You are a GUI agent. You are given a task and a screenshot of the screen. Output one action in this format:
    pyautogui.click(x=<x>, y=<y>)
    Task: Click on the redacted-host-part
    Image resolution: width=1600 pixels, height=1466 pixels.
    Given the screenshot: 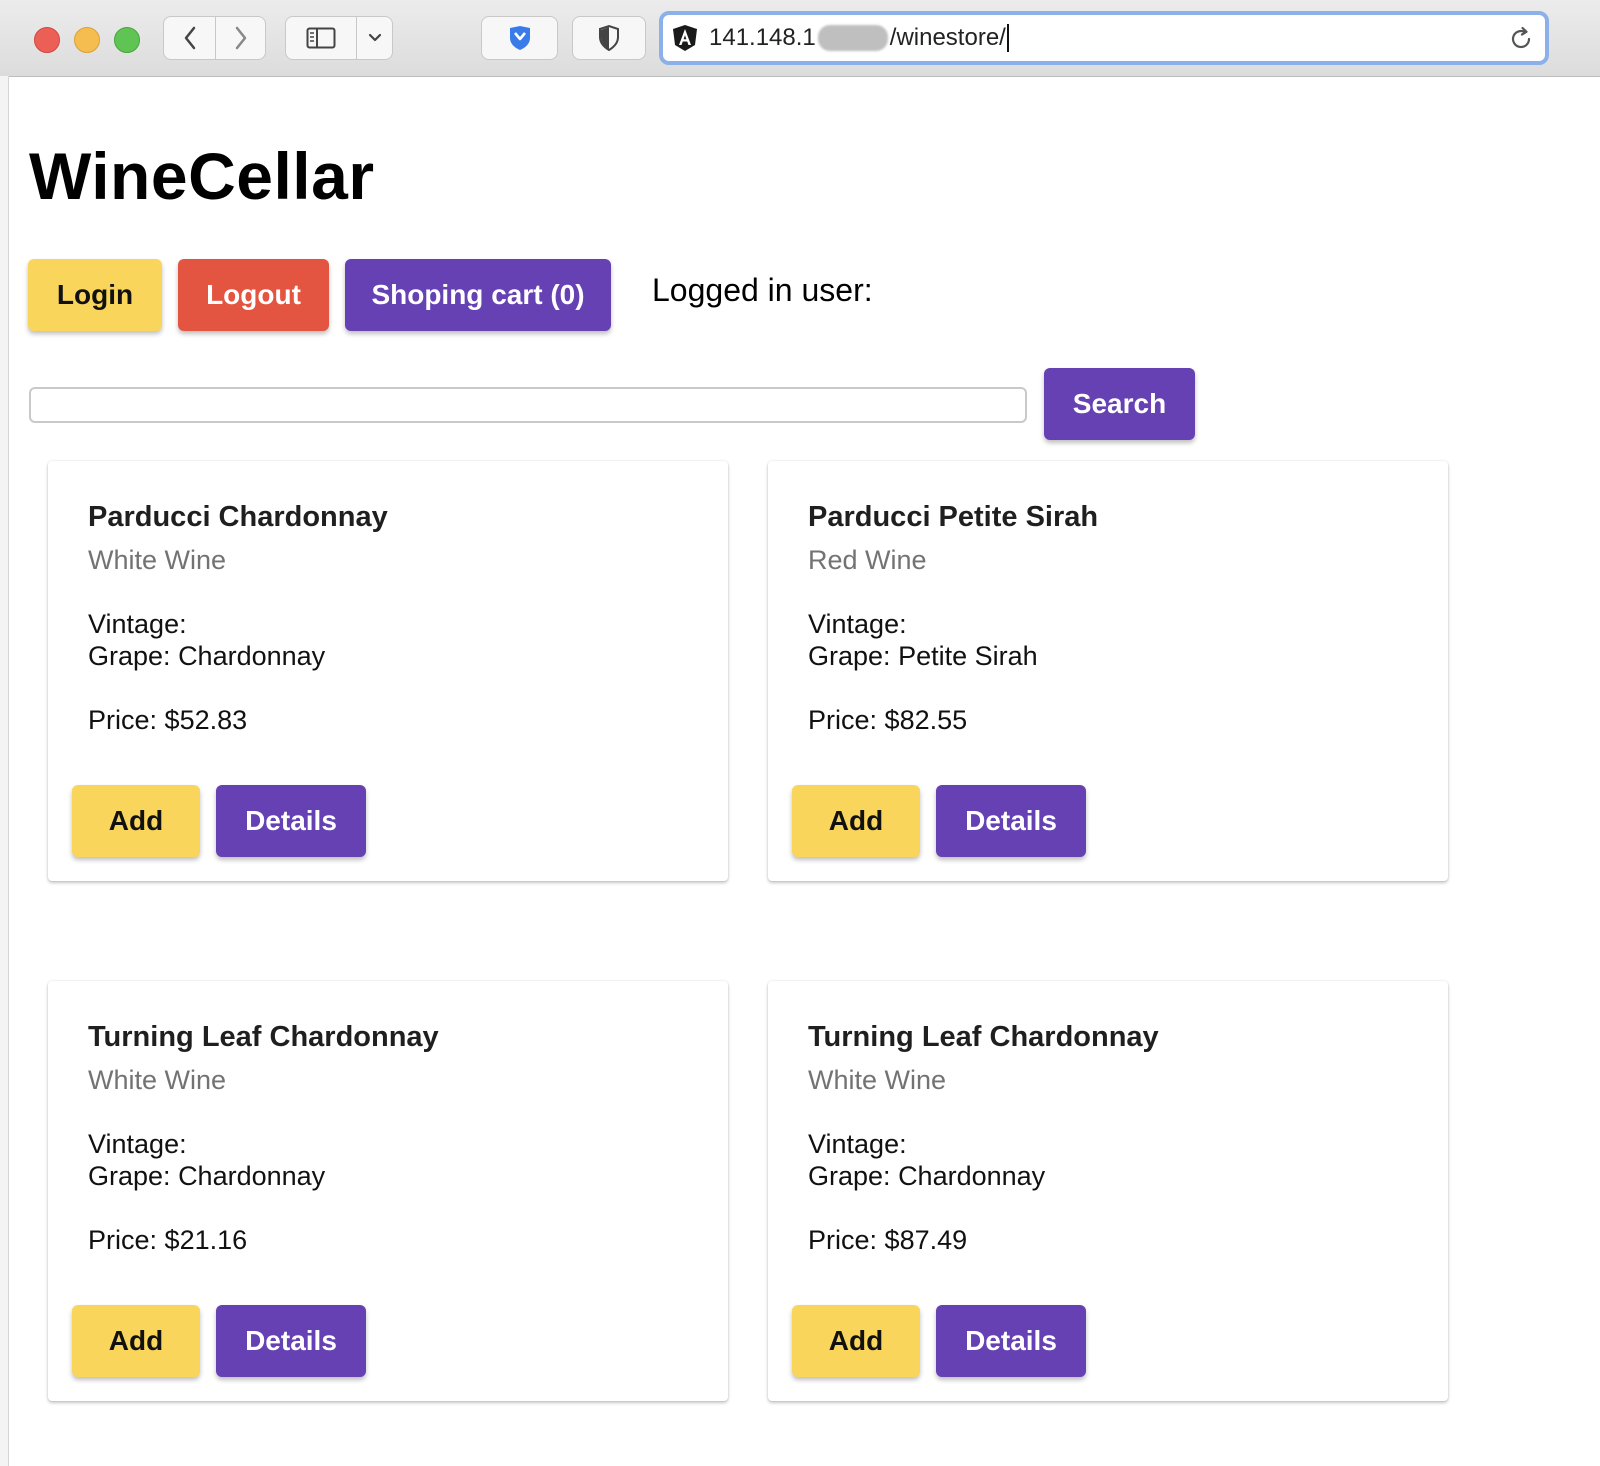 What is the action you would take?
    pyautogui.click(x=852, y=38)
    